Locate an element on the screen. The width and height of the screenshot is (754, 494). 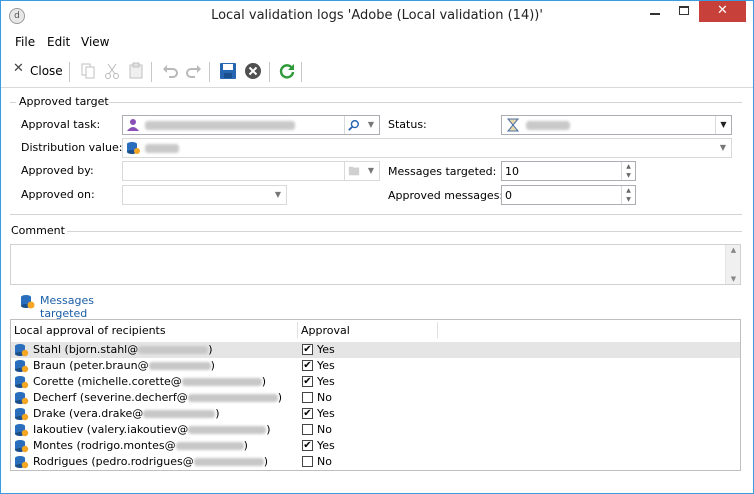
window-close-button: ✕ is located at coordinates (722, 11).